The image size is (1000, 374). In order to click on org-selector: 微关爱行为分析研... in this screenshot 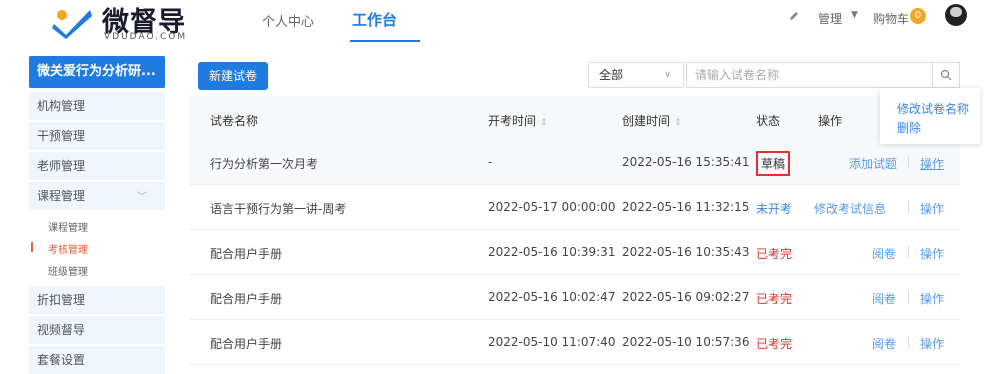, I will do `click(97, 72)`.